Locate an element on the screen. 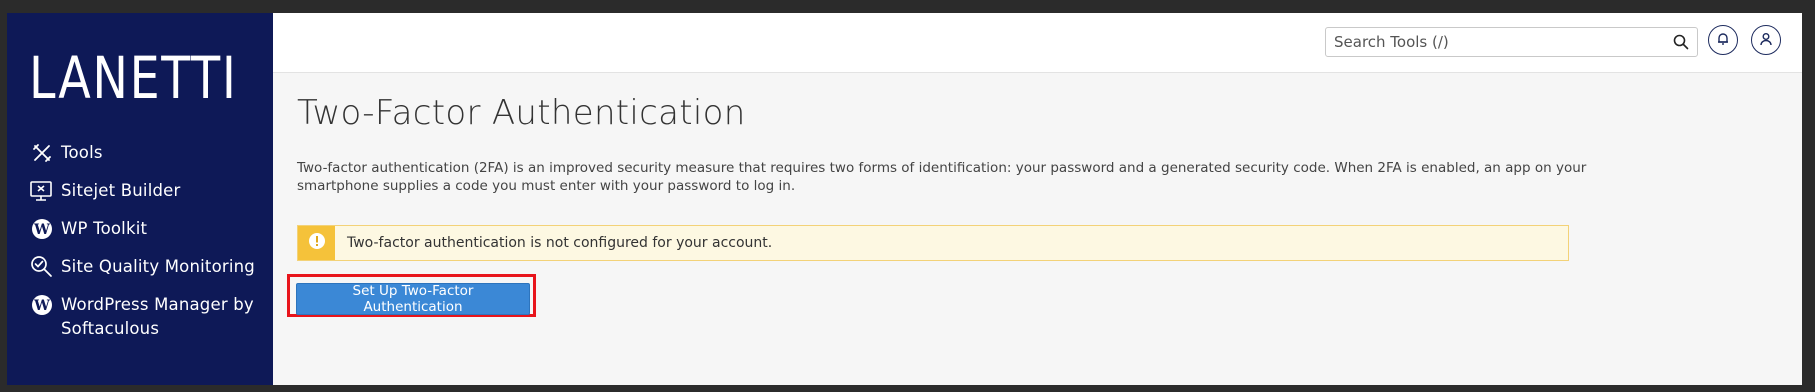 The image size is (1815, 392). search-box is located at coordinates (1511, 42).